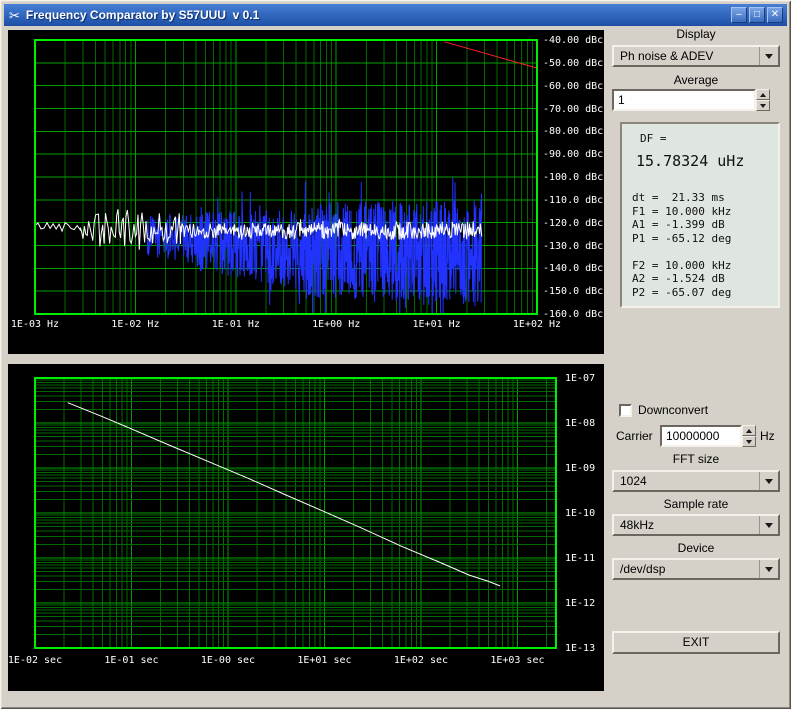  Describe the element at coordinates (580, 648) in the screenshot. I see `y-tick-label: 1E-13` at that location.